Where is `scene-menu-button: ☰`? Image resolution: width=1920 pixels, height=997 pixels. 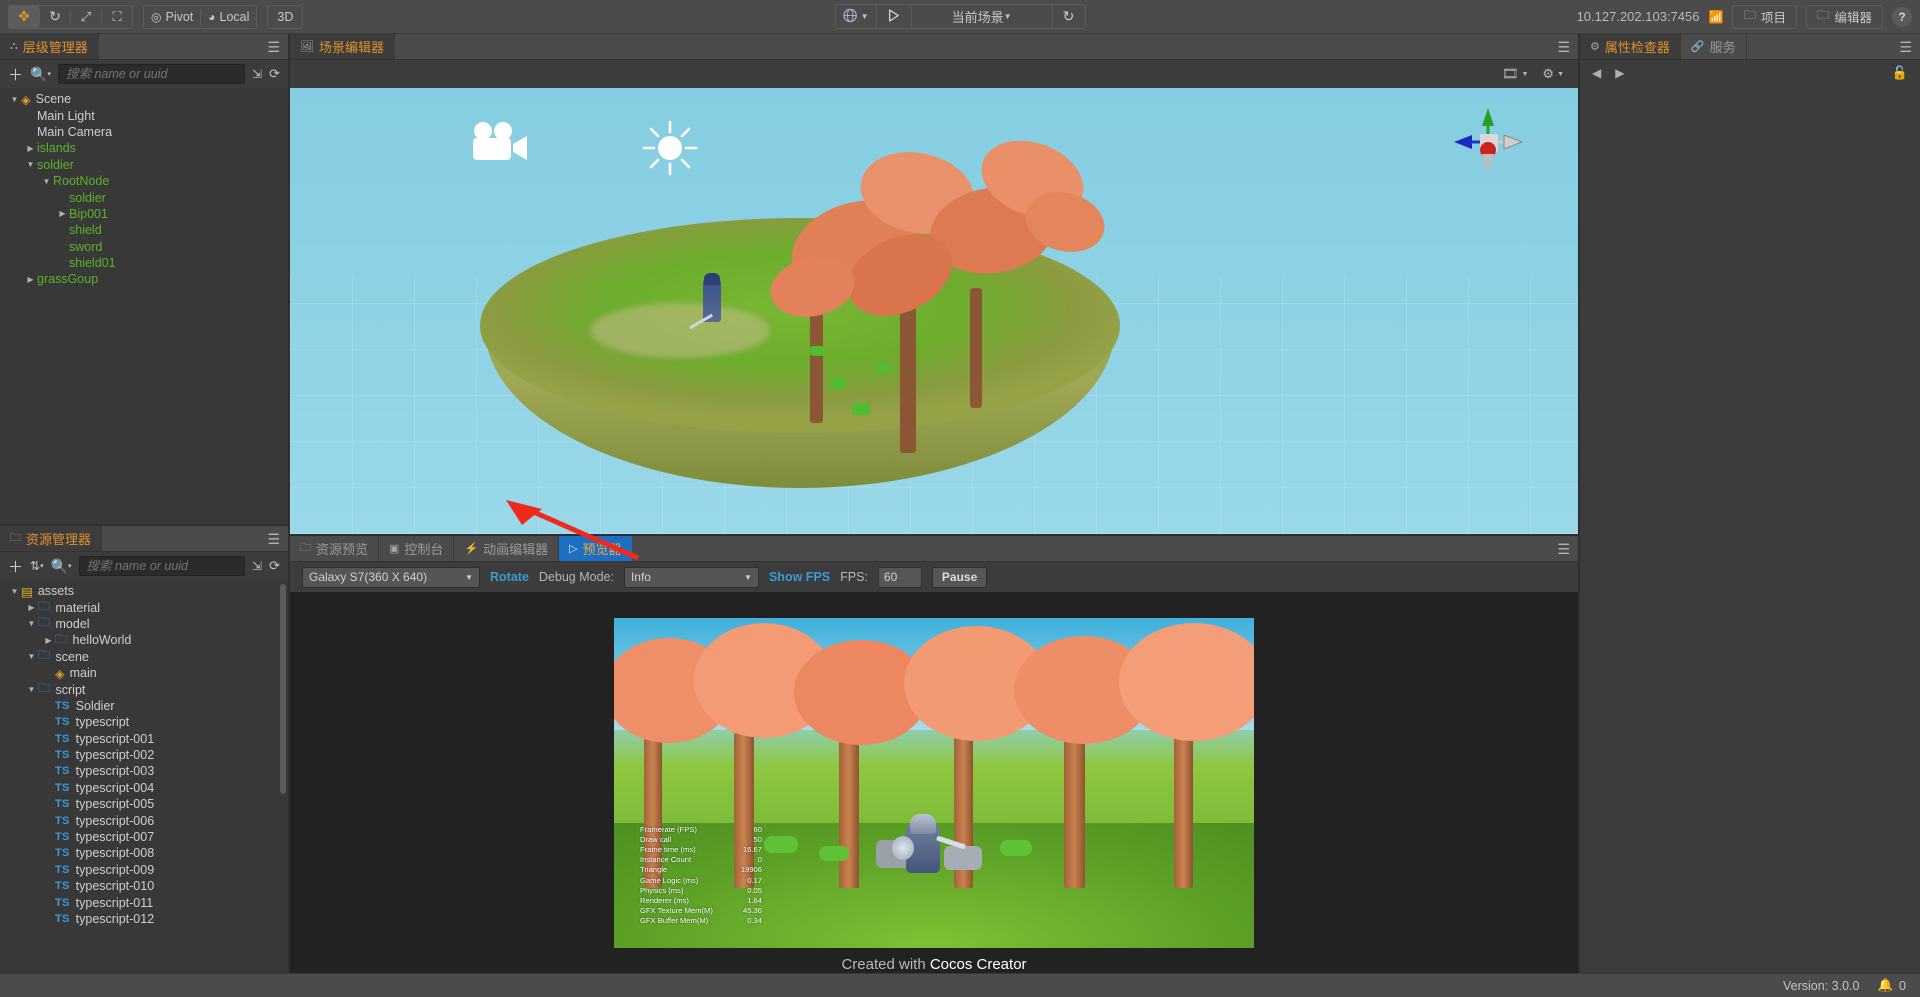
scene-menu-button: ☰ is located at coordinates (1563, 47).